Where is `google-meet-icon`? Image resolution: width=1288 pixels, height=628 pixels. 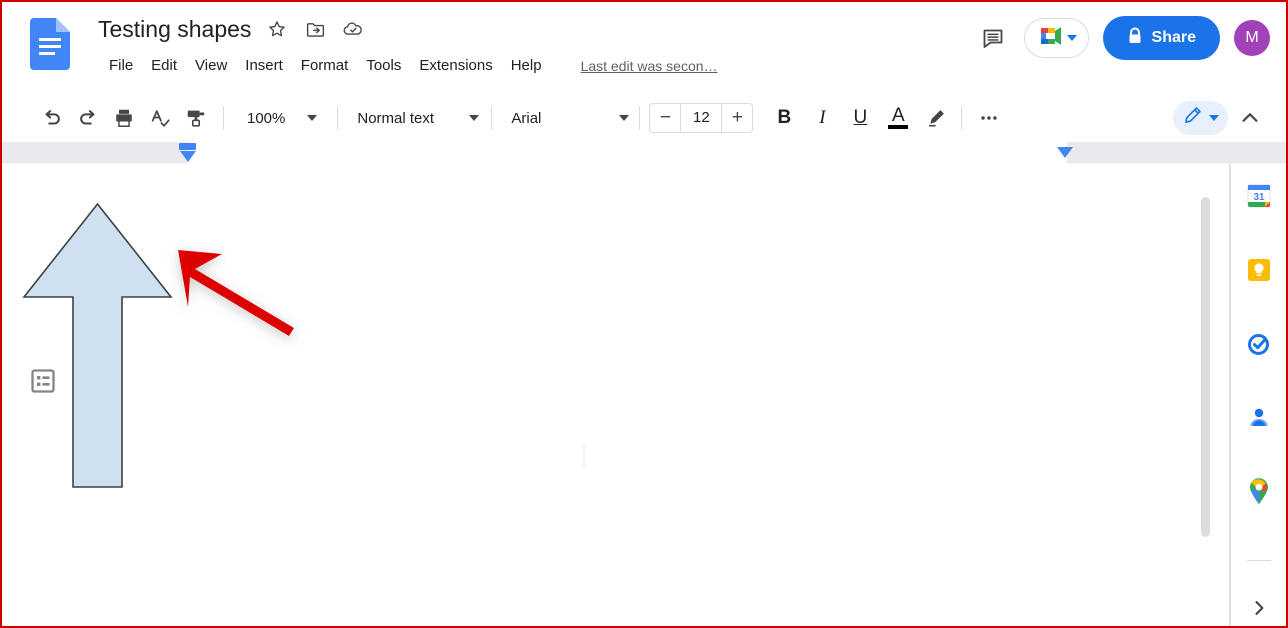
google-meet-icon is located at coordinates (1051, 38).